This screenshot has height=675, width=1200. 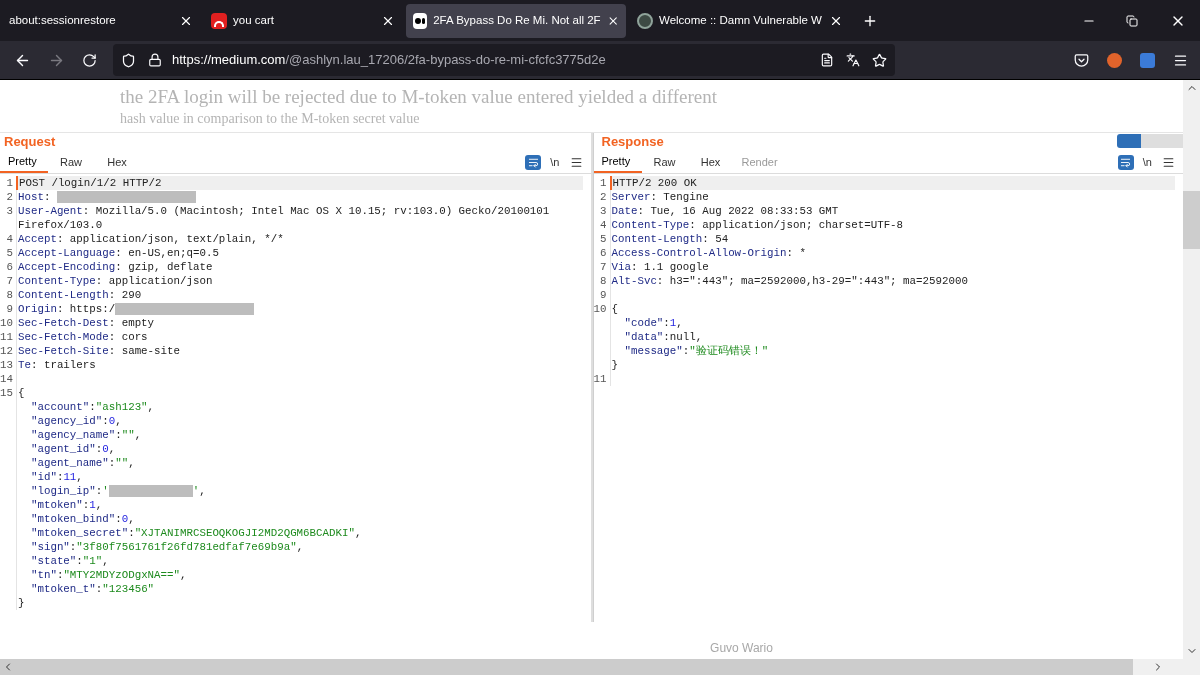 What do you see at coordinates (1081, 60) in the screenshot?
I see `pocket-icon` at bounding box center [1081, 60].